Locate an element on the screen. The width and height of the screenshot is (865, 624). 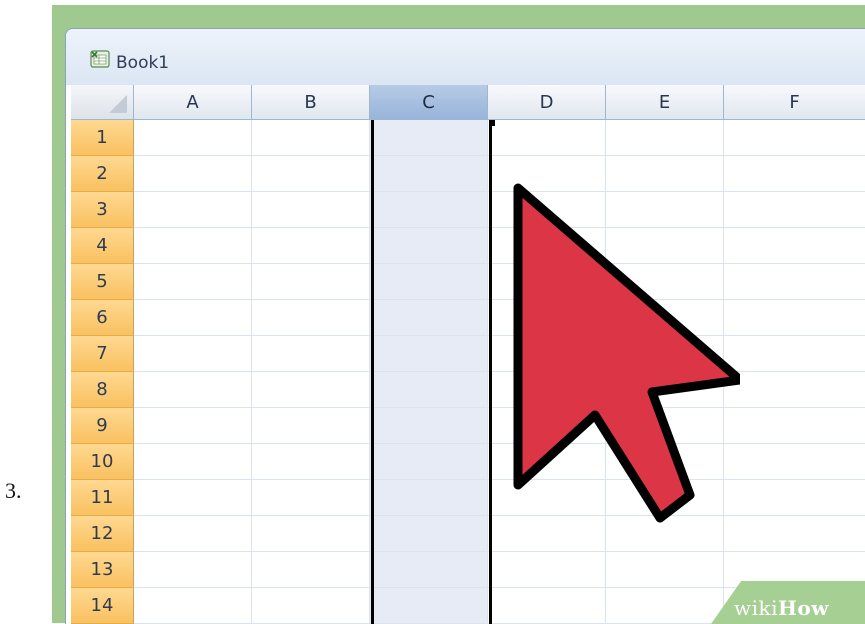
row-header-3: 3 is located at coordinates (102, 210).